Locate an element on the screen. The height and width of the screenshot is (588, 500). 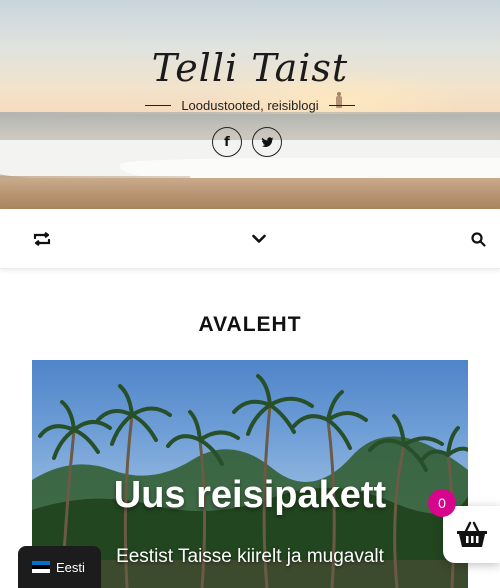
language-label: Eesti is located at coordinates (70, 567).